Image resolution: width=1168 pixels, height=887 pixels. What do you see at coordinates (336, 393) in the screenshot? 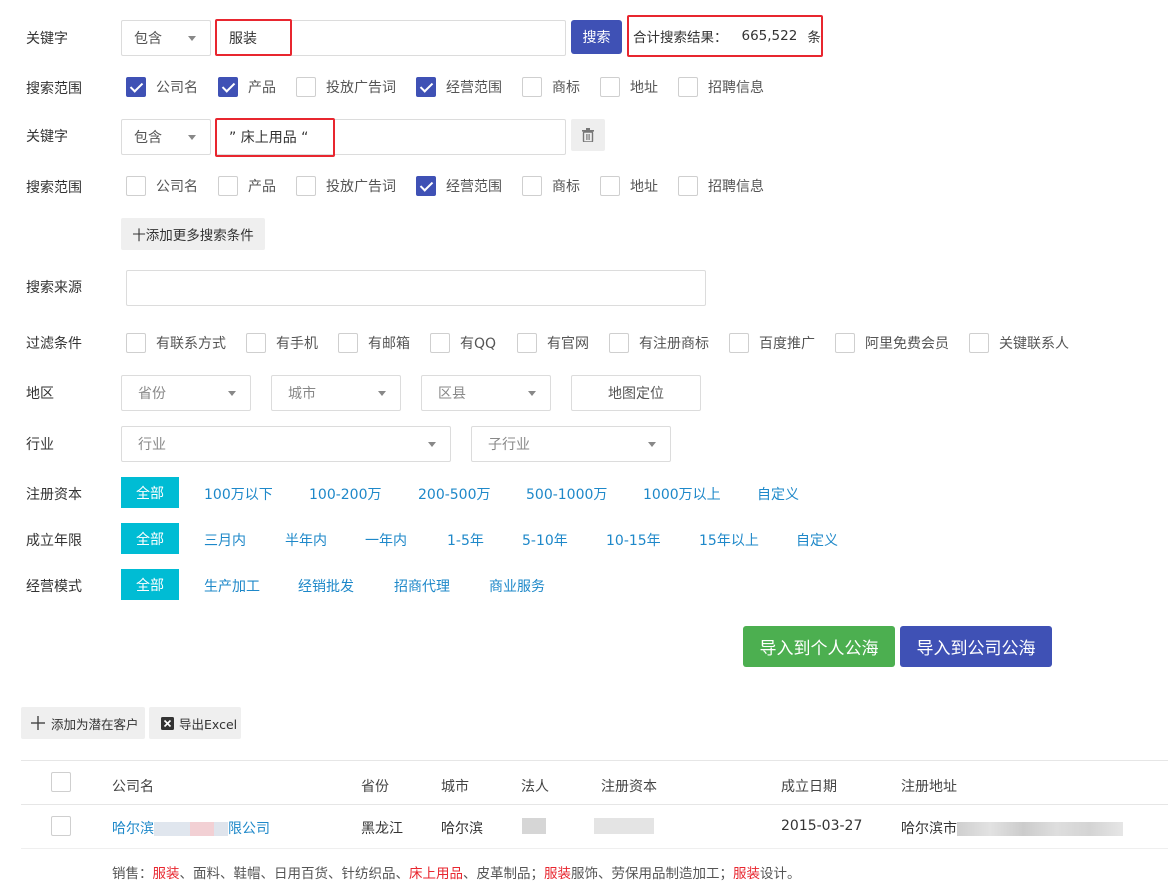
I see `city-select: 城市` at bounding box center [336, 393].